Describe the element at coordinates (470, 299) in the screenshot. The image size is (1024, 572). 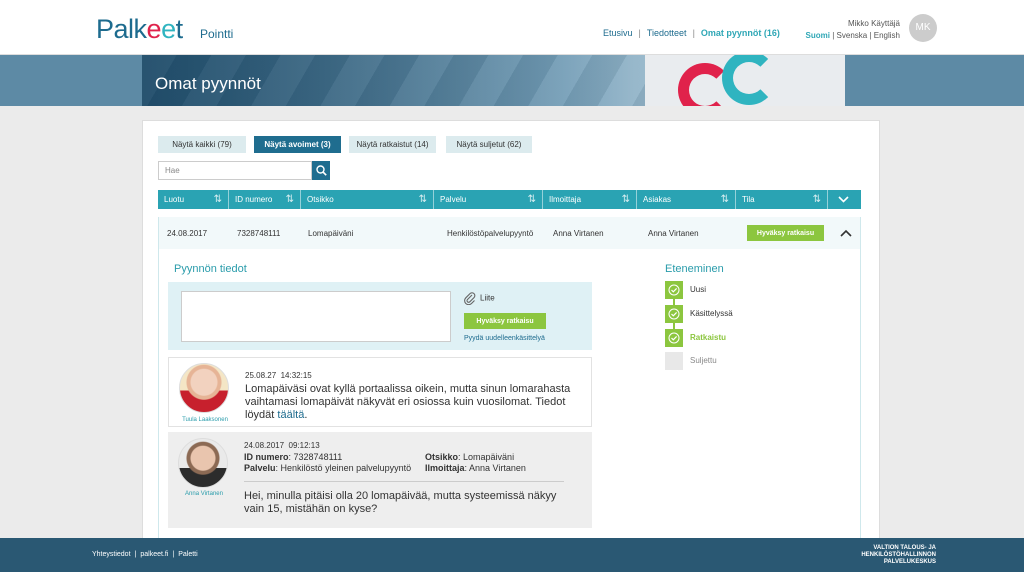
I see `paperclip-icon` at that location.